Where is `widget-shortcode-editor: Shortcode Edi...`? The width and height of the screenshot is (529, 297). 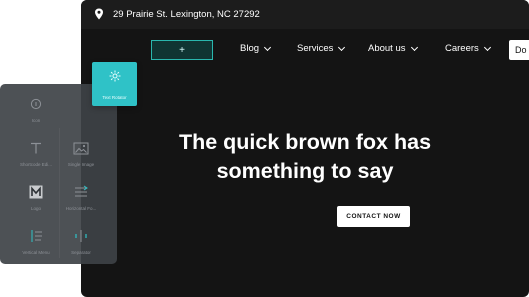
widget-shortcode-editor: Shortcode Edi... is located at coordinates (36, 152).